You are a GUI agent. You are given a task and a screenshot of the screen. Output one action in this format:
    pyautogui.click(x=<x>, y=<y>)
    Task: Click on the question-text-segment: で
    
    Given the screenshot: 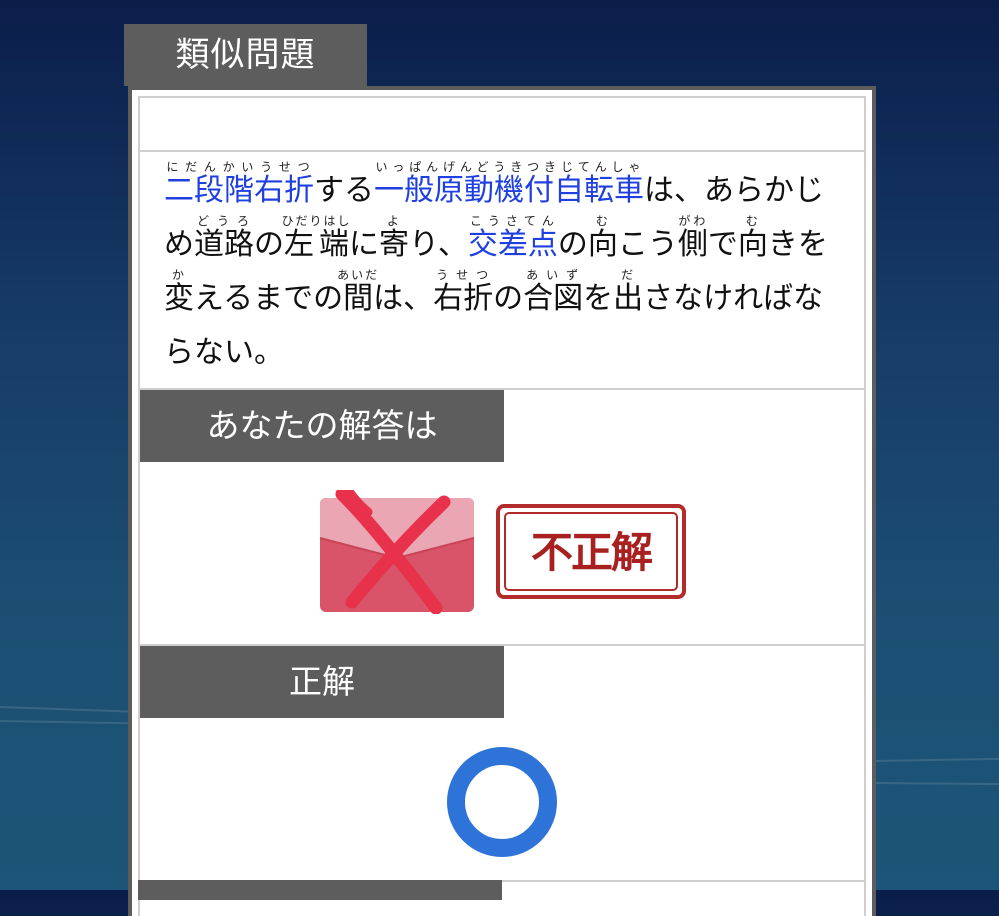 What is the action you would take?
    pyautogui.click(x=722, y=244)
    